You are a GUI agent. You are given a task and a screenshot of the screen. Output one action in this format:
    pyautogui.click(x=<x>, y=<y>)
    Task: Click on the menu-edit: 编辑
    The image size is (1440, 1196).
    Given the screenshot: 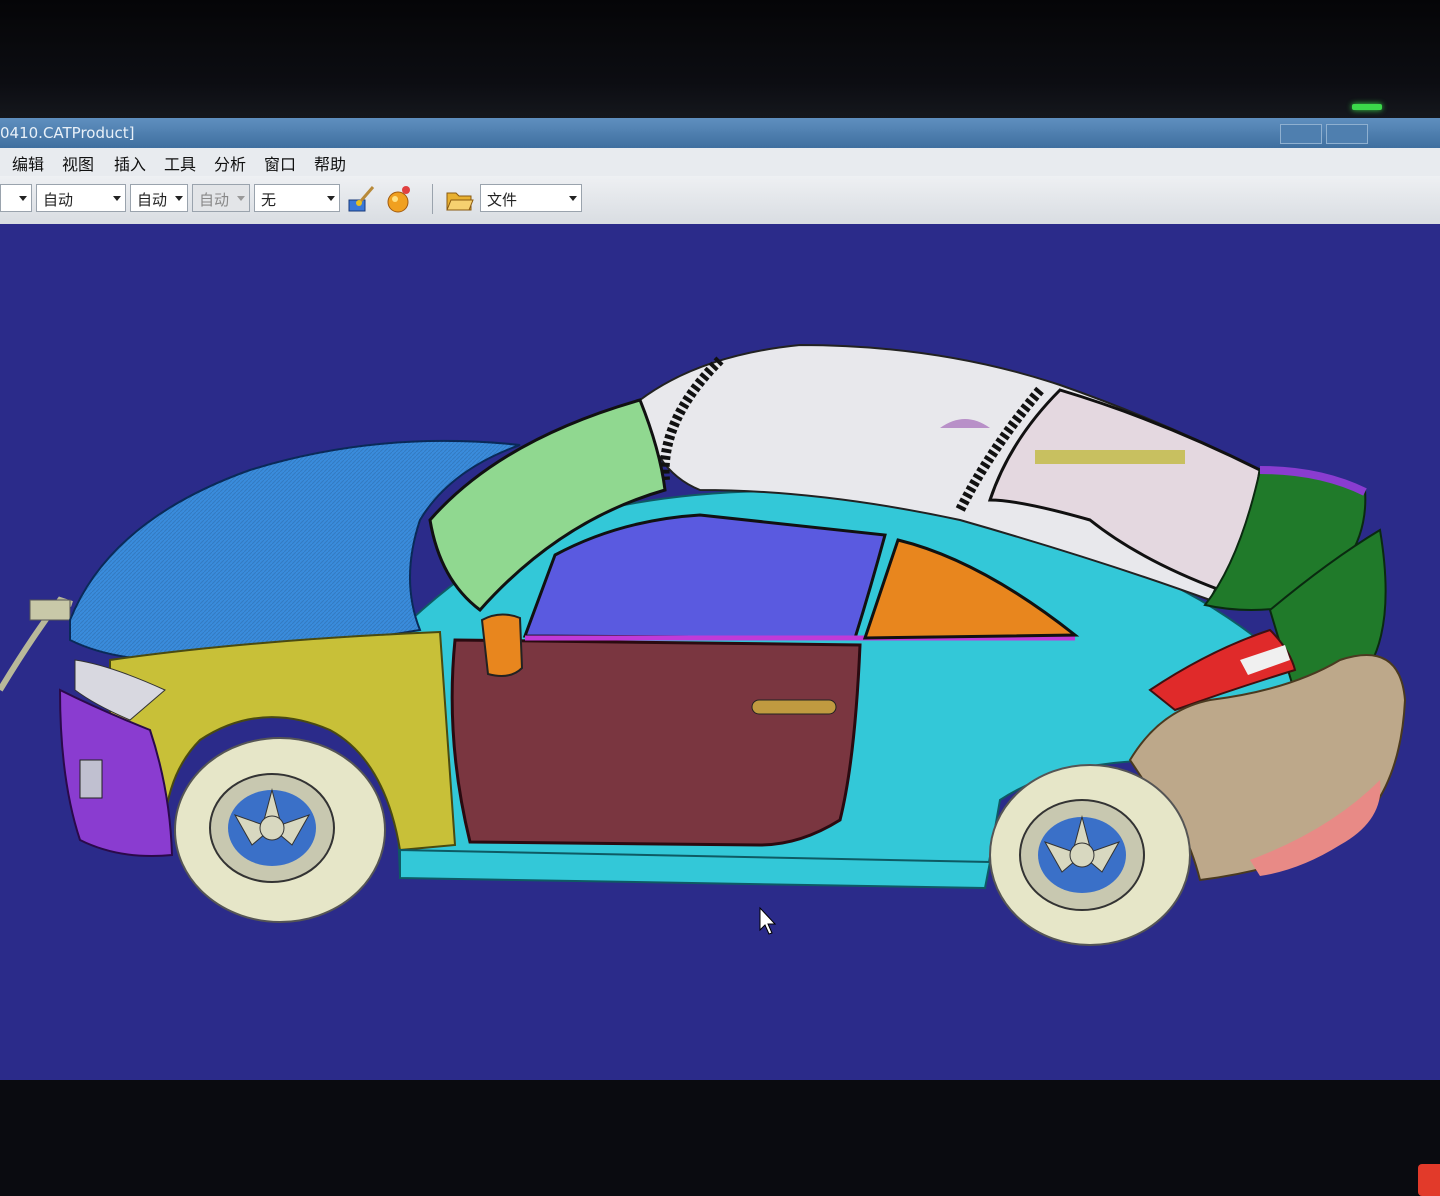 What is the action you would take?
    pyautogui.click(x=28, y=163)
    